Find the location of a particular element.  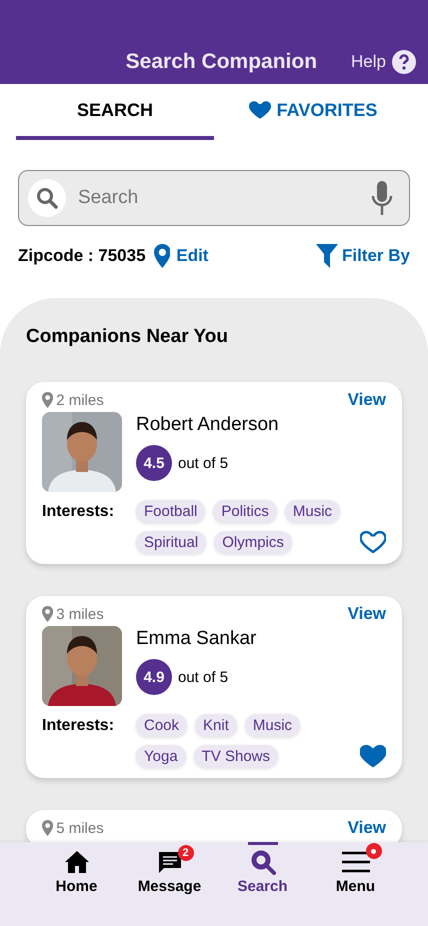

companion-name: Robert Anderson is located at coordinates (207, 425).